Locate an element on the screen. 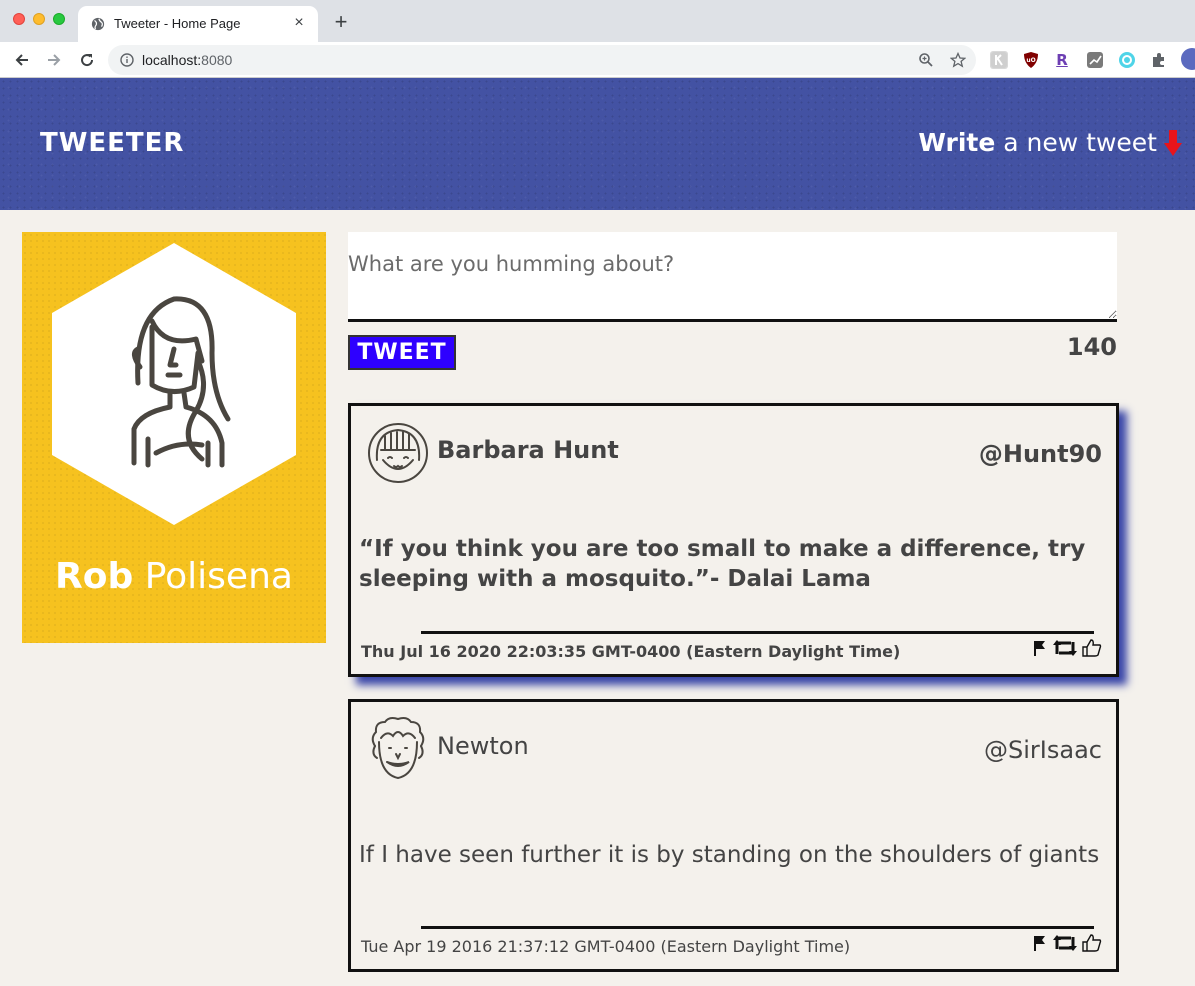 This screenshot has width=1195, height=986. globe-icon is located at coordinates (98, 24).